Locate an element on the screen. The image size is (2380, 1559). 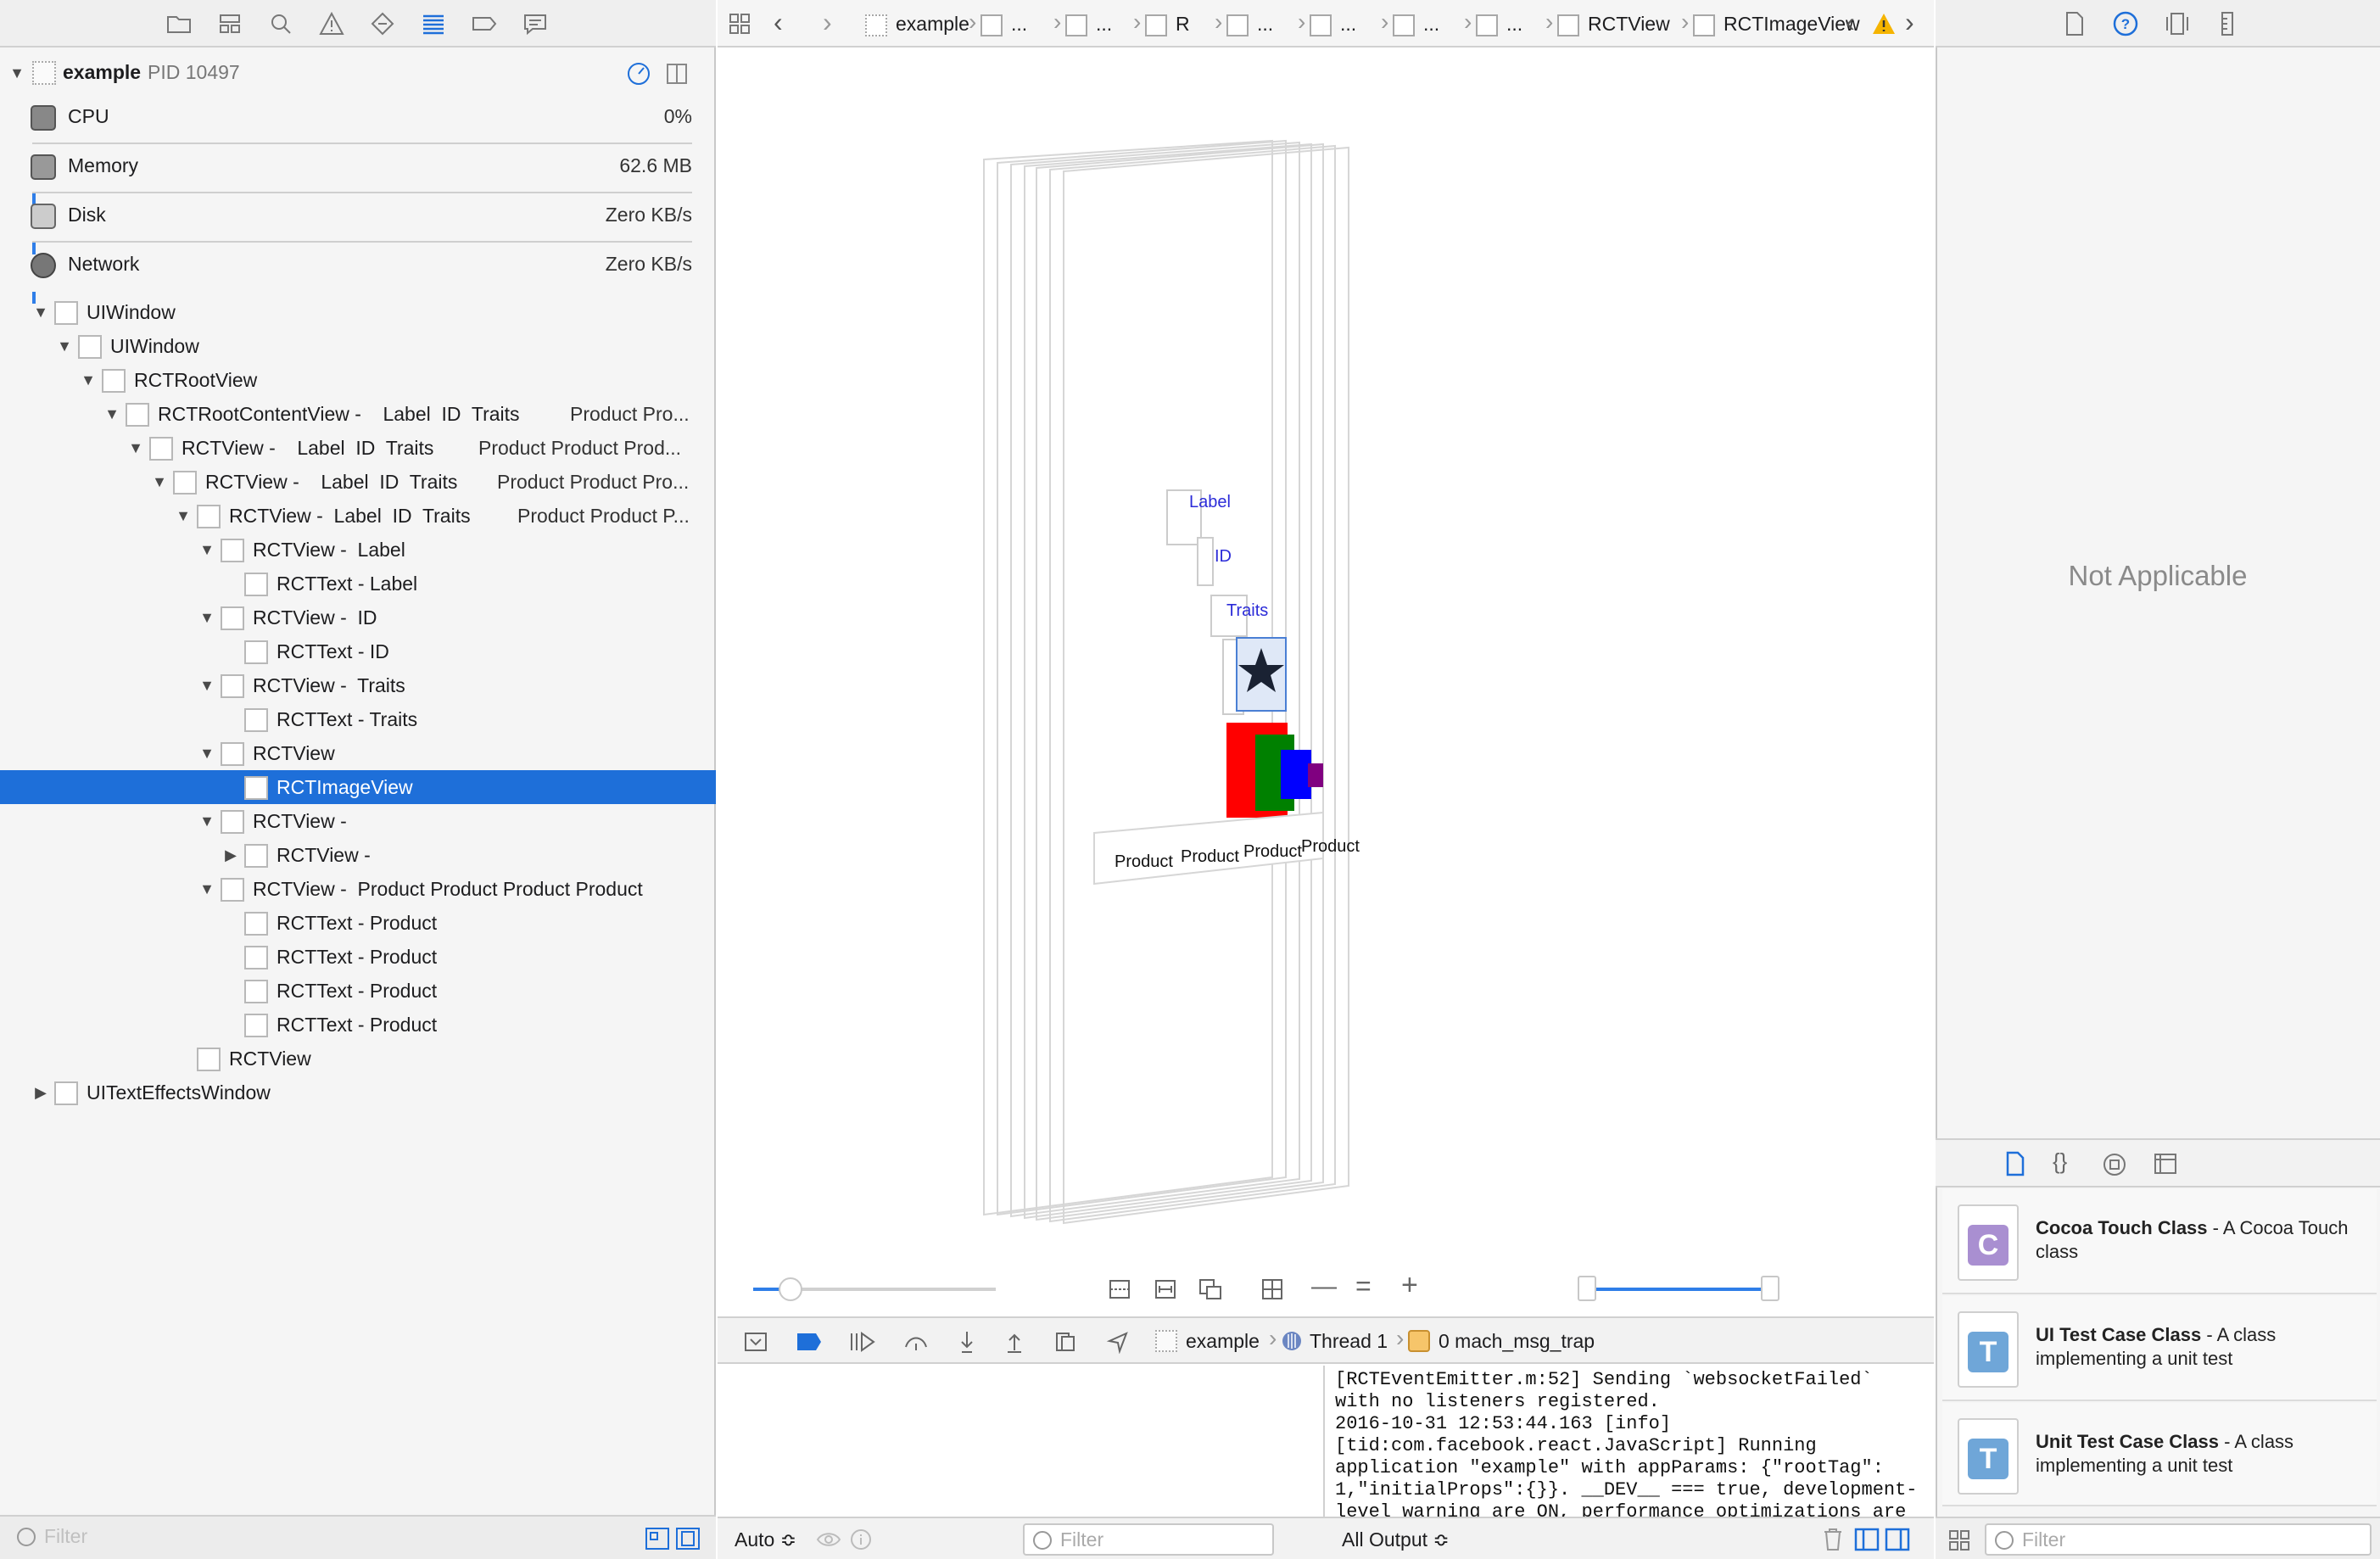
zoom-actual-icon: = is located at coordinates (1363, 1286).